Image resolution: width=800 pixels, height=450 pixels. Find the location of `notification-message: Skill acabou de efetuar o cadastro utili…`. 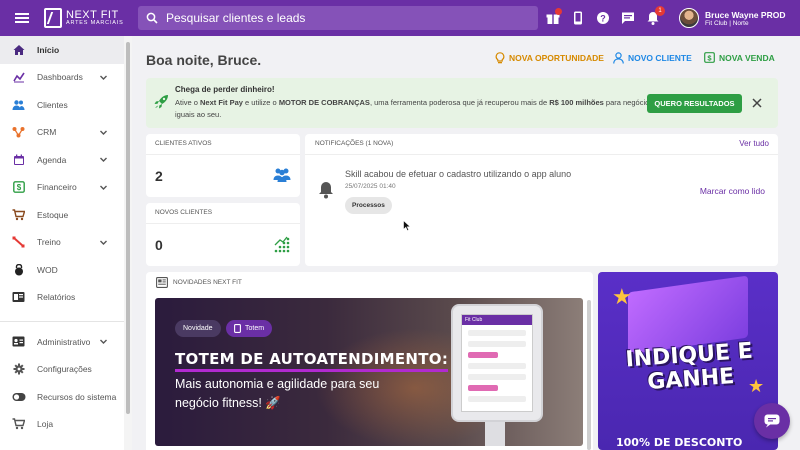

notification-message: Skill acabou de efetuar o cadastro utili… is located at coordinates (458, 174).